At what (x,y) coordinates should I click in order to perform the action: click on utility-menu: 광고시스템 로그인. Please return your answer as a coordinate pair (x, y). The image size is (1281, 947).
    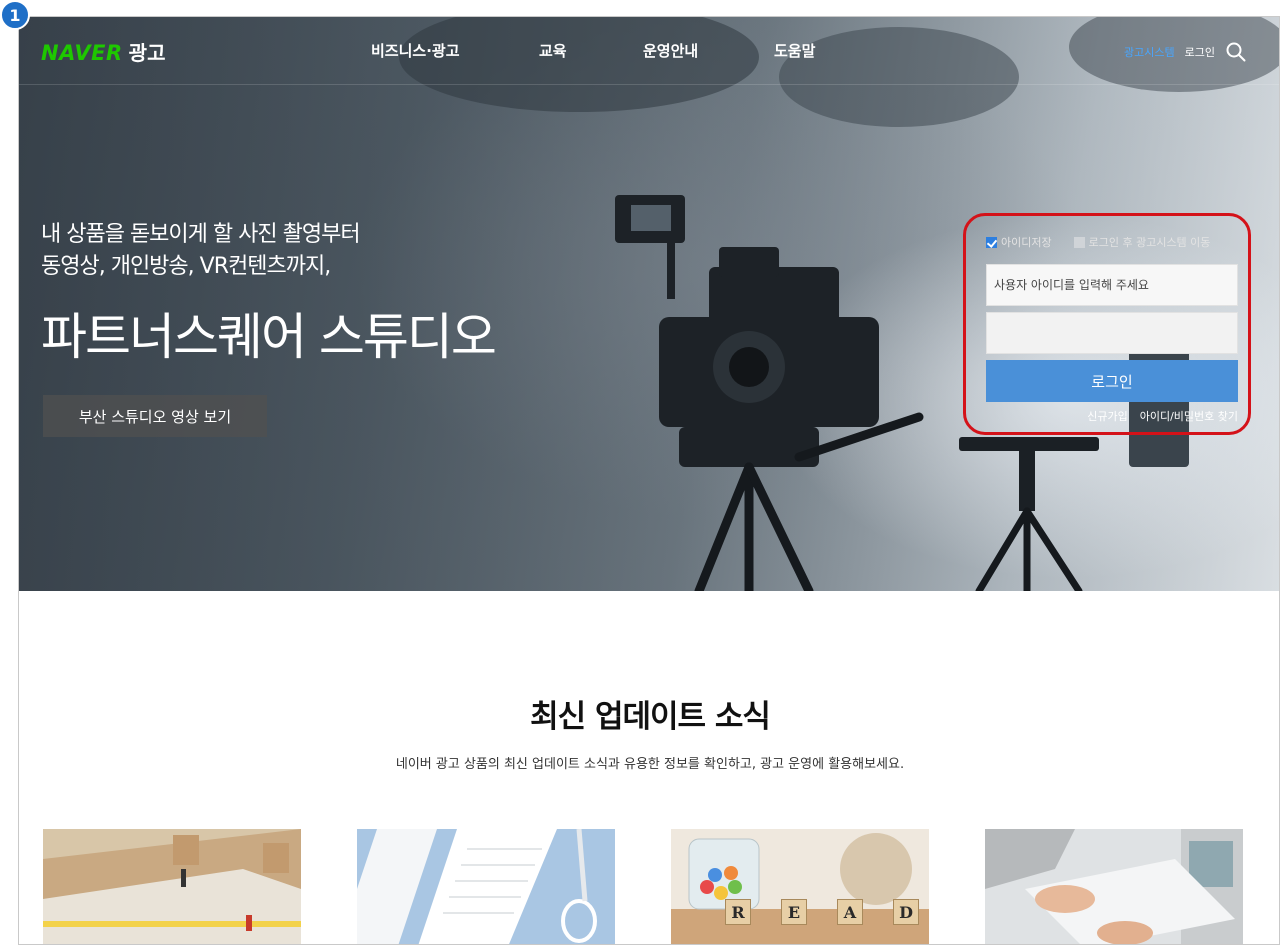
    Looking at the image, I should click on (1185, 52).